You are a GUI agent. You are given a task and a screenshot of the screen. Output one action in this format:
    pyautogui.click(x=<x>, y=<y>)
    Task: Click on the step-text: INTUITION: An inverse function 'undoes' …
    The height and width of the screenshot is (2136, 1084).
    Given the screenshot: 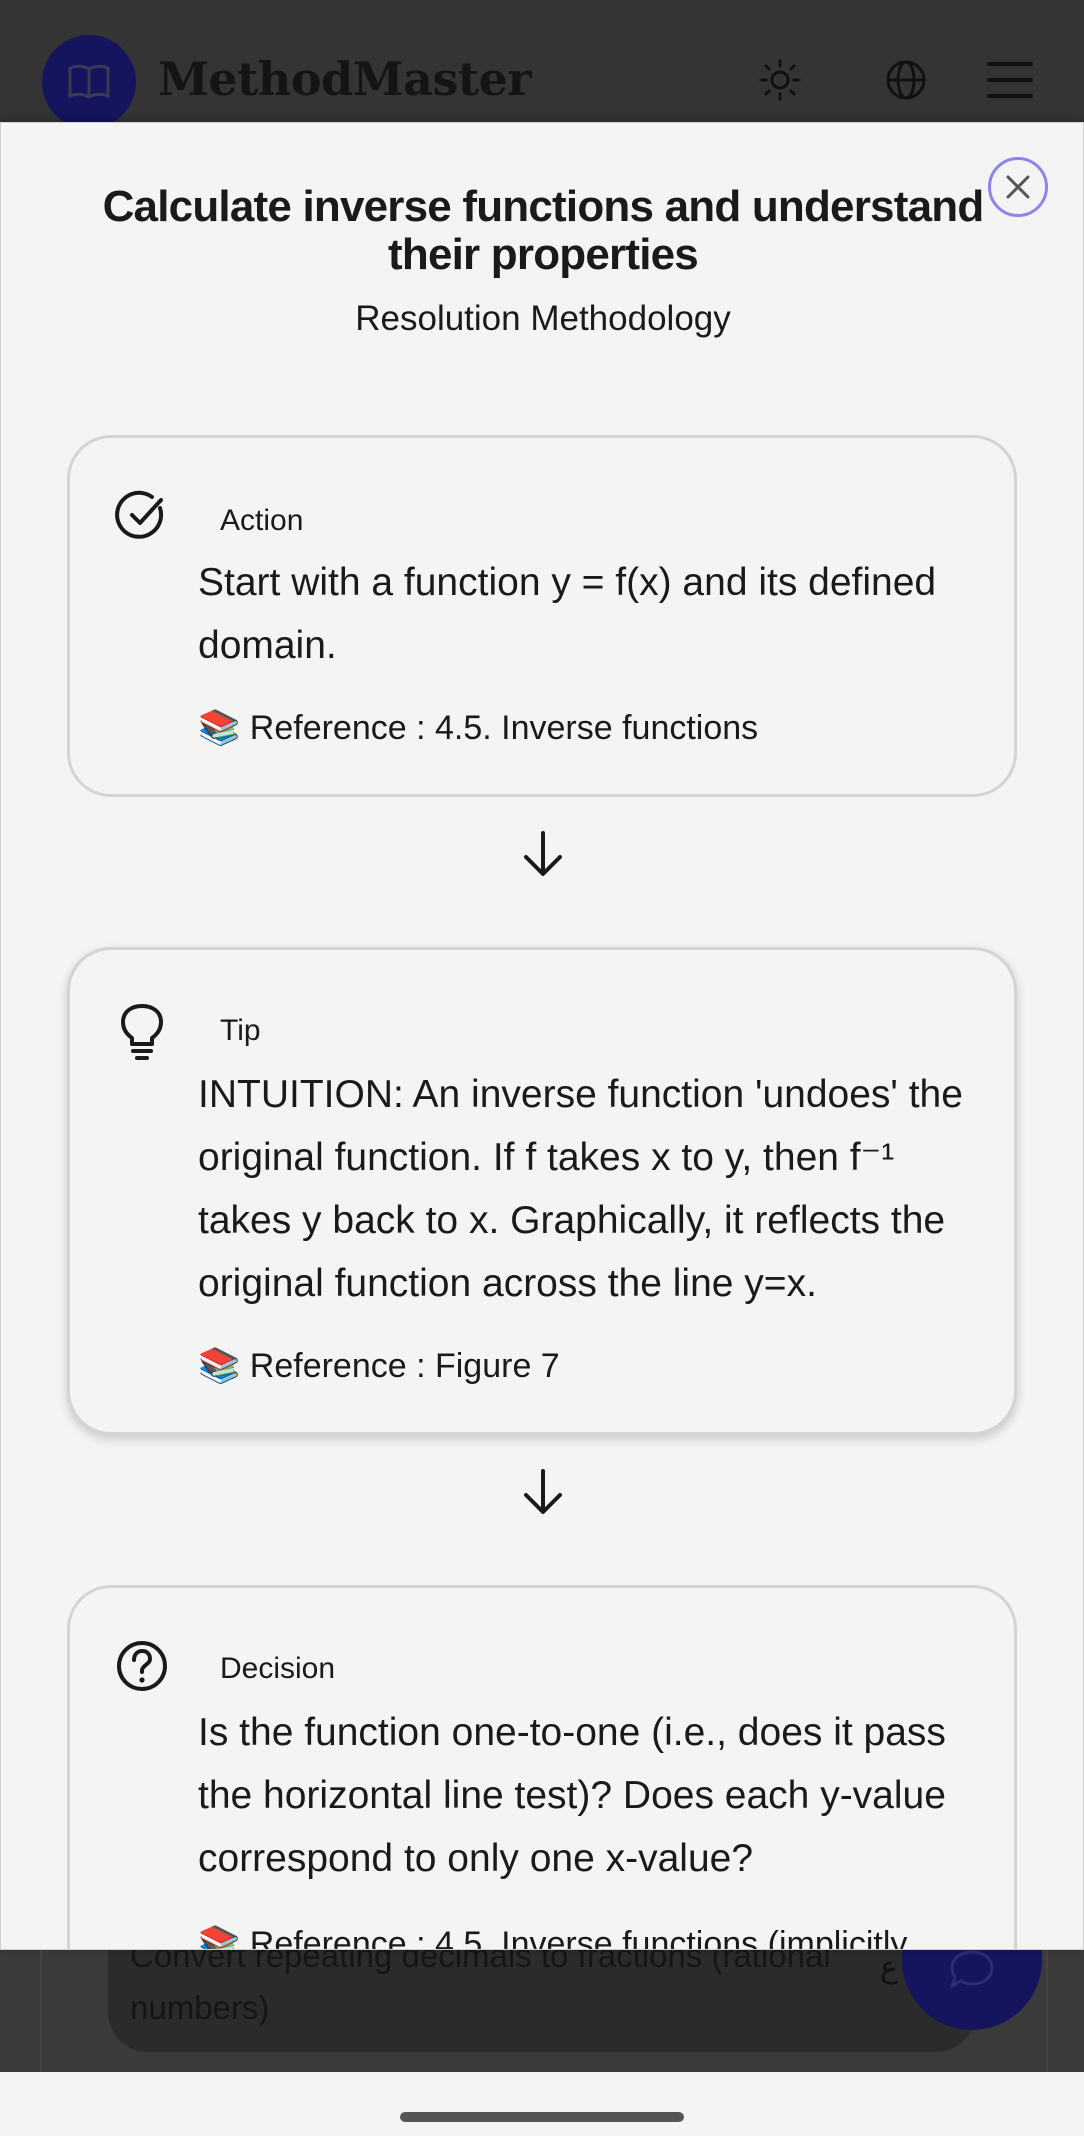 What is the action you would take?
    pyautogui.click(x=580, y=1189)
    